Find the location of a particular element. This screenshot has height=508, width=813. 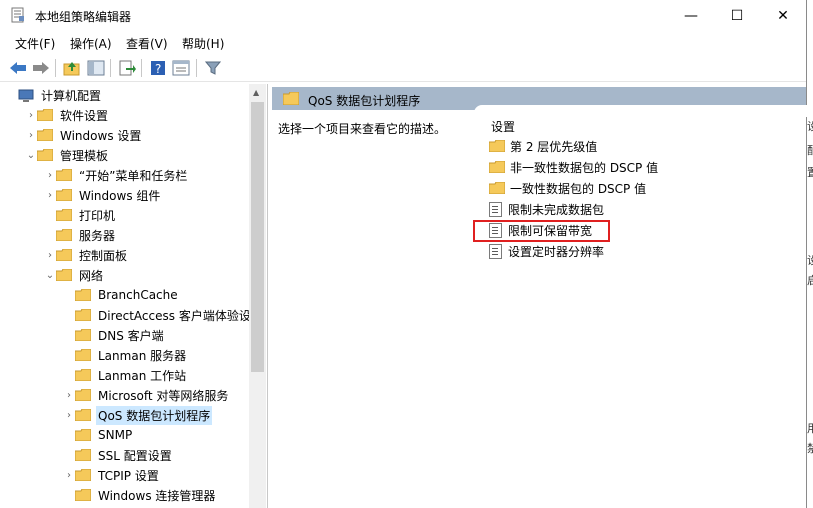

maximize-icon: ☐ is located at coordinates (737, 15).